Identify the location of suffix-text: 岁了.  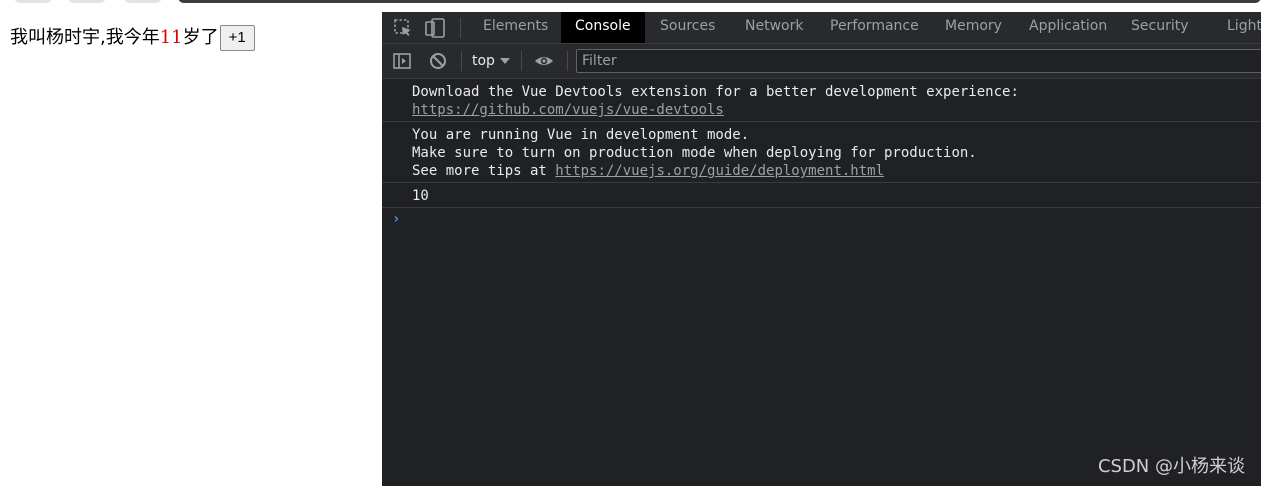
(200, 37).